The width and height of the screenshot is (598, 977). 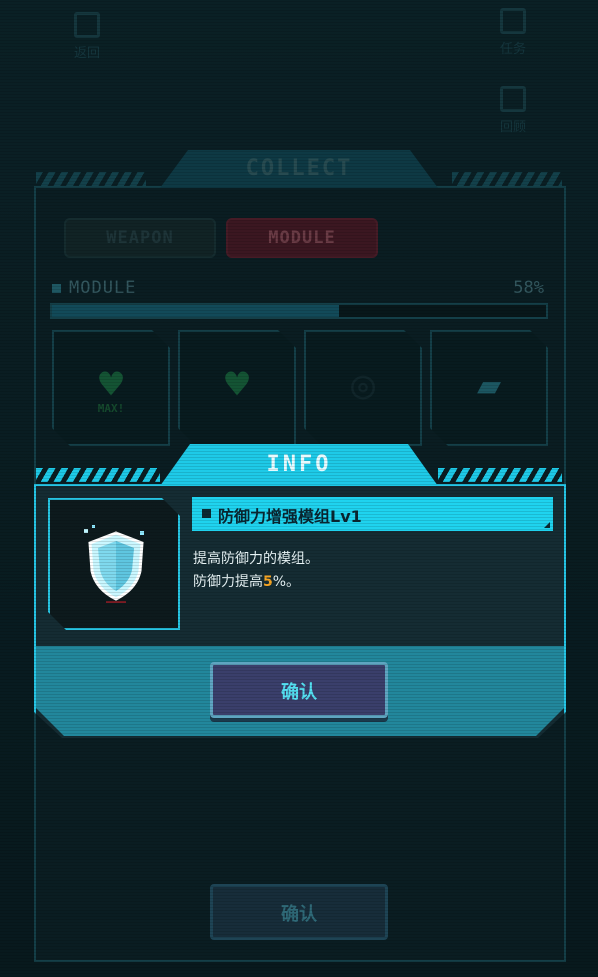 I want to click on corner-mark, so click(x=547, y=525).